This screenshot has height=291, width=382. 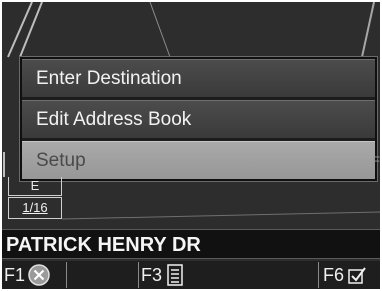 What do you see at coordinates (15, 275) in the screenshot?
I see `f1-label: F1` at bounding box center [15, 275].